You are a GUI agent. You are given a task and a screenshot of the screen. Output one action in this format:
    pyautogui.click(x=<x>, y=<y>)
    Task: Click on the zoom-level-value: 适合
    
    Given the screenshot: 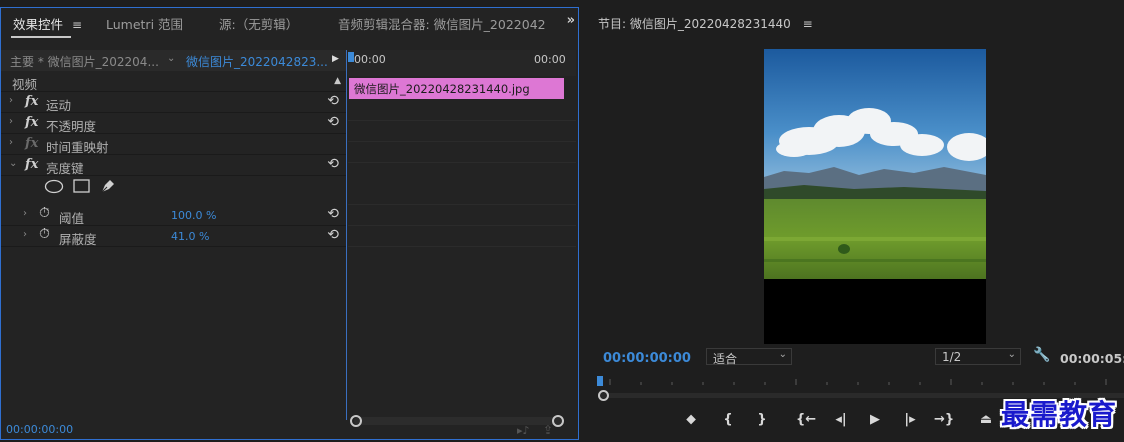 What is the action you would take?
    pyautogui.click(x=725, y=359)
    